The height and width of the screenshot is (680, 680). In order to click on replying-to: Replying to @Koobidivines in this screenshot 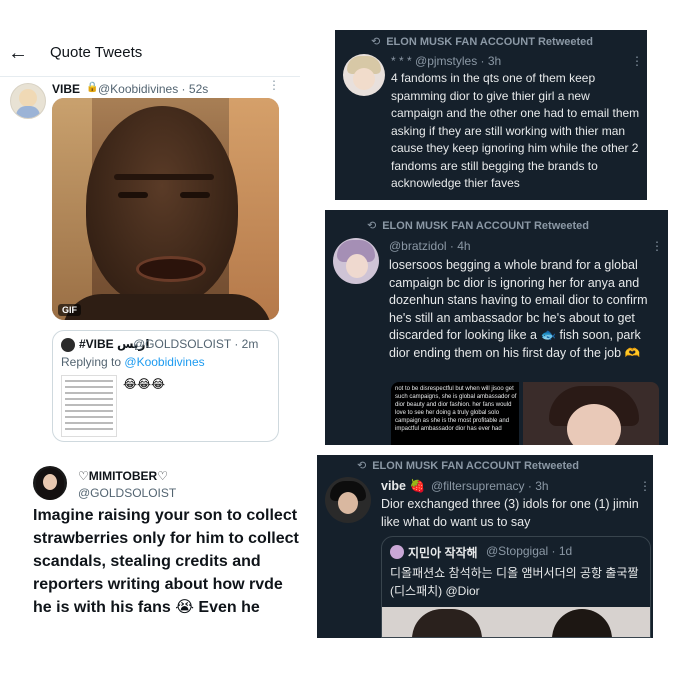, I will do `click(133, 362)`.